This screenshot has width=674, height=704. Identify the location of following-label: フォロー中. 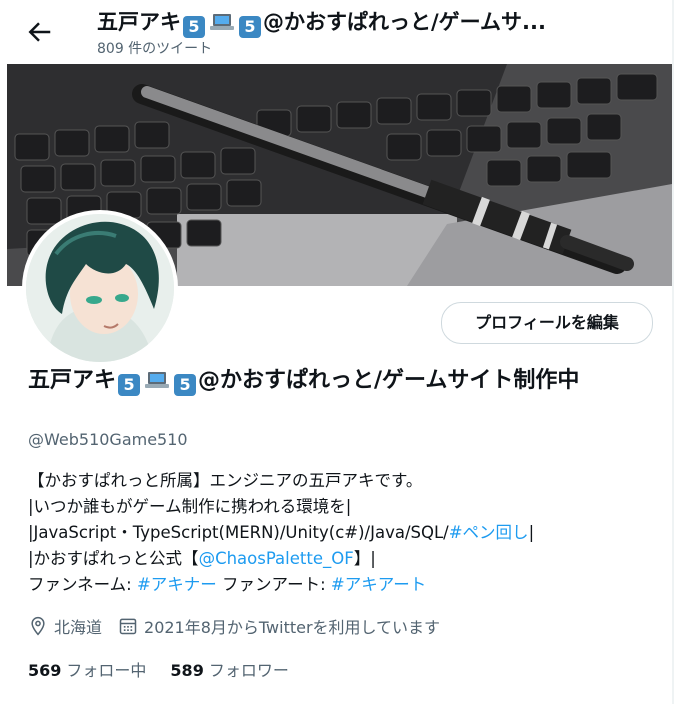
(106, 670).